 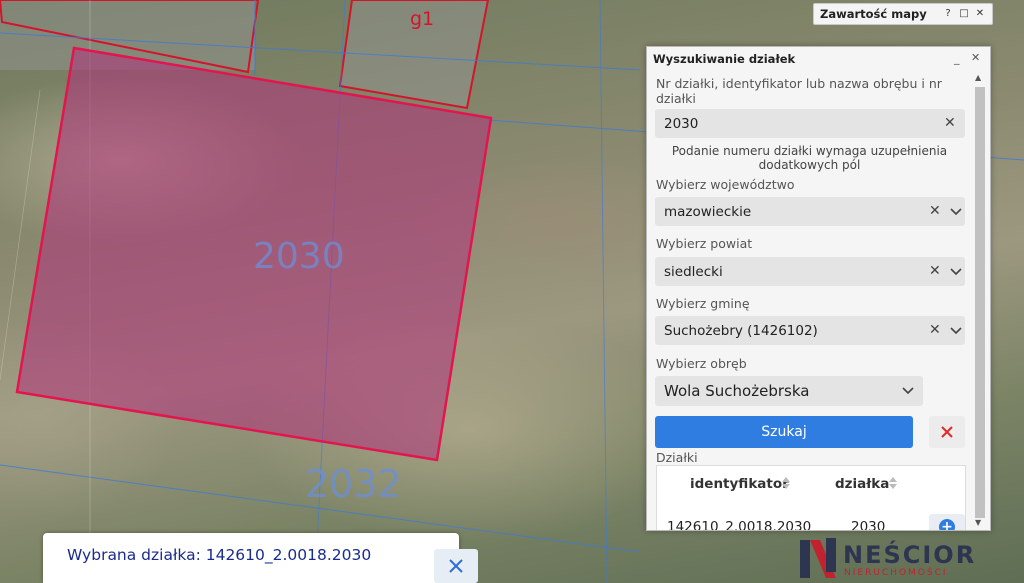 What do you see at coordinates (299, 256) in the screenshot?
I see `parcel-label-2030: 2030` at bounding box center [299, 256].